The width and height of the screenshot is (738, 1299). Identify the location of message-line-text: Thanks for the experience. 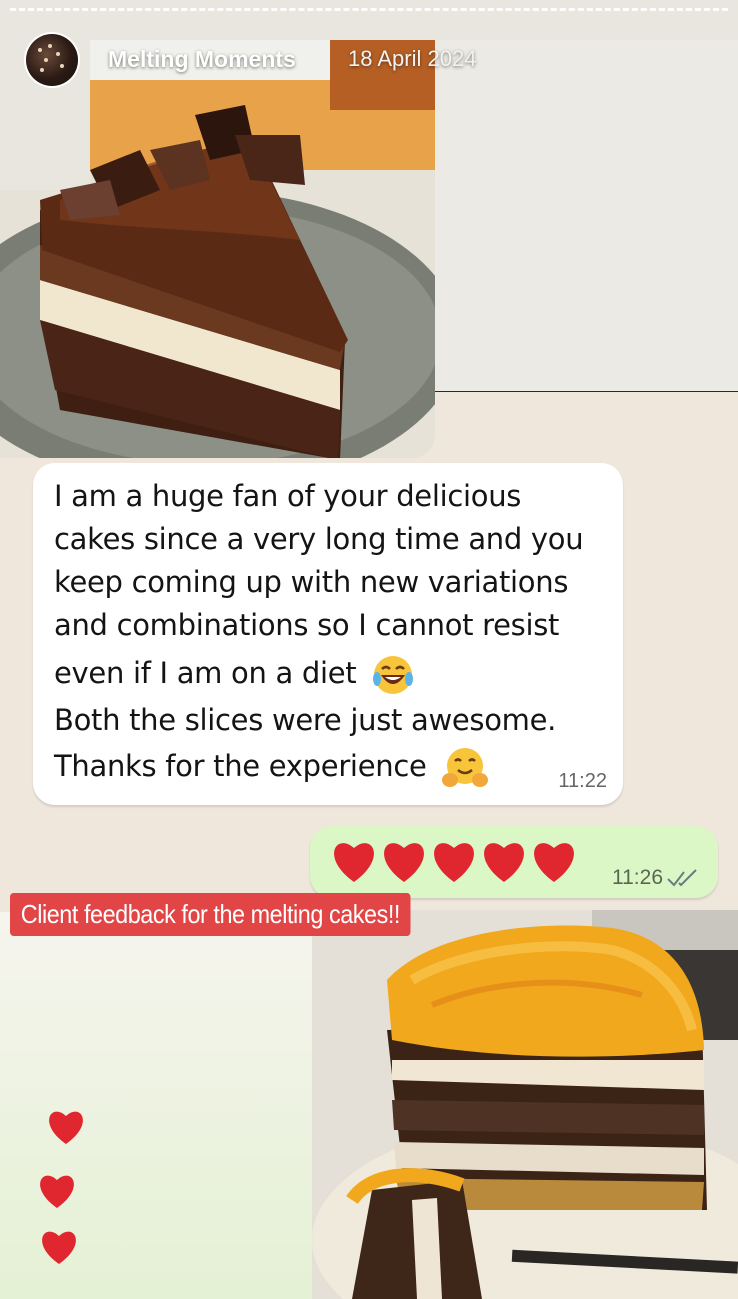
(240, 766).